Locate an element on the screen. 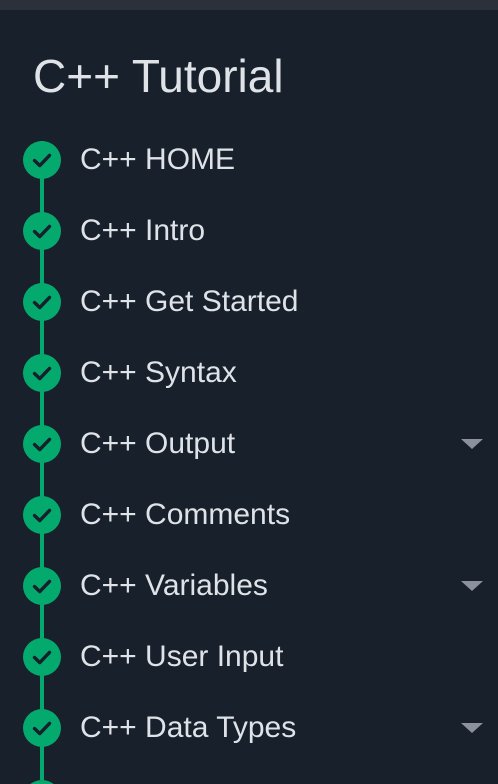 The image size is (498, 784). sidebar-item-cpp-data-types: C++ Data Types is located at coordinates (249, 744).